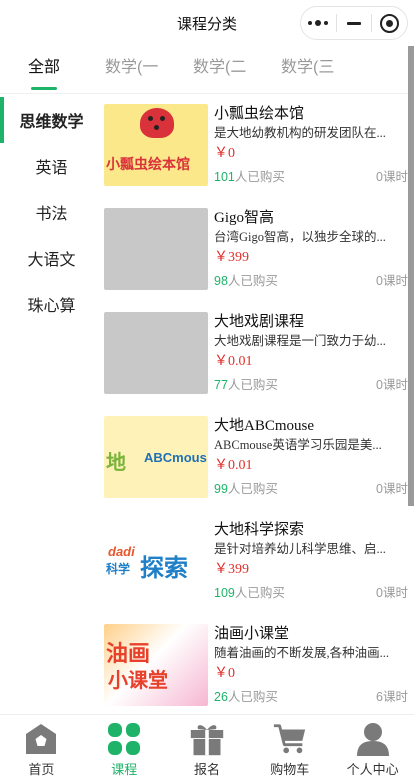 The width and height of the screenshot is (414, 780). What do you see at coordinates (132, 67) in the screenshot?
I see `tab-label: 数学(一` at bounding box center [132, 67].